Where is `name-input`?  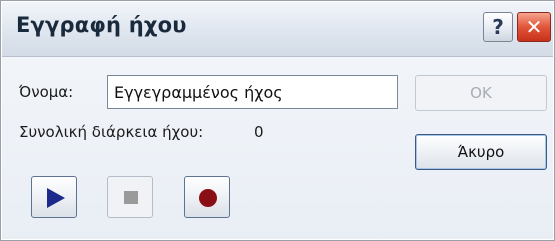
name-input is located at coordinates (252, 92).